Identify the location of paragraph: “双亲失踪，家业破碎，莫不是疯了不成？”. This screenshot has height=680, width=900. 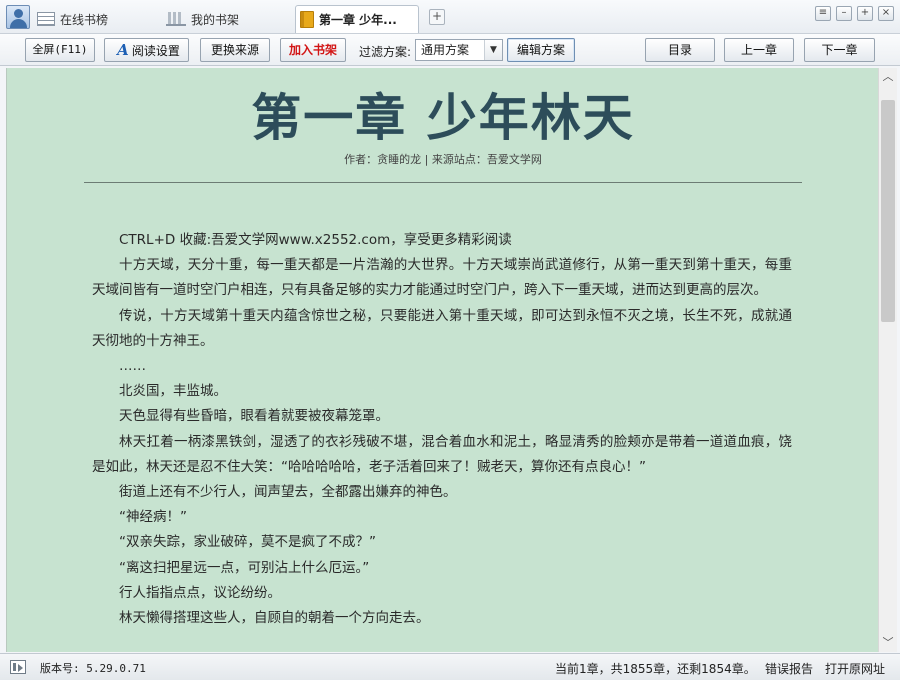
(442, 542).